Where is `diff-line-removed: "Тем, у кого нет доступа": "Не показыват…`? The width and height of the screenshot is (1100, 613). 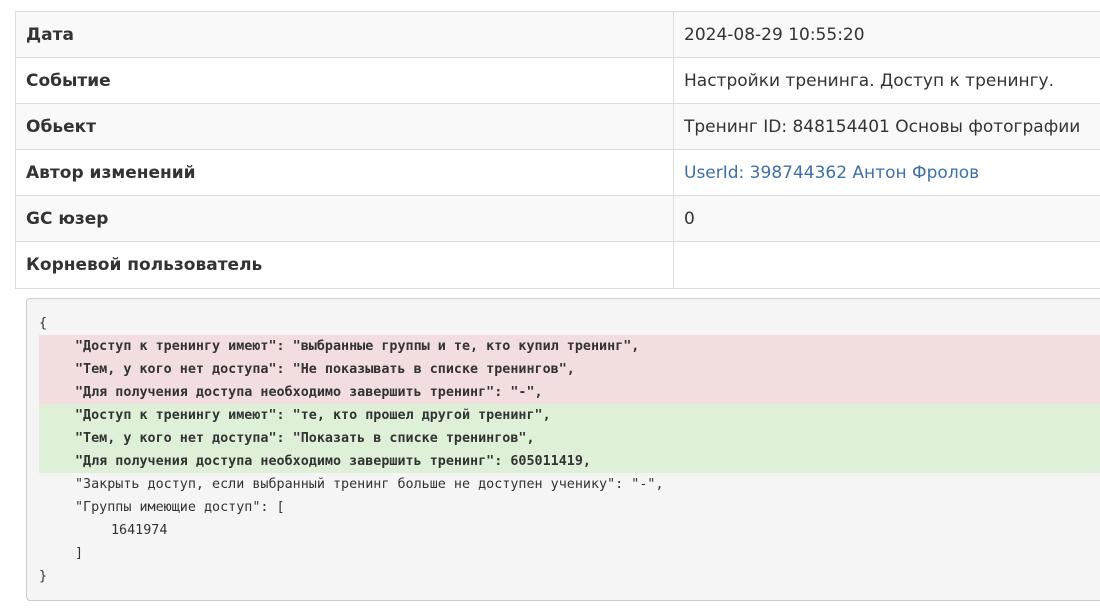
diff-line-removed: "Тем, у кого нет доступа": "Не показыват… is located at coordinates (569, 369).